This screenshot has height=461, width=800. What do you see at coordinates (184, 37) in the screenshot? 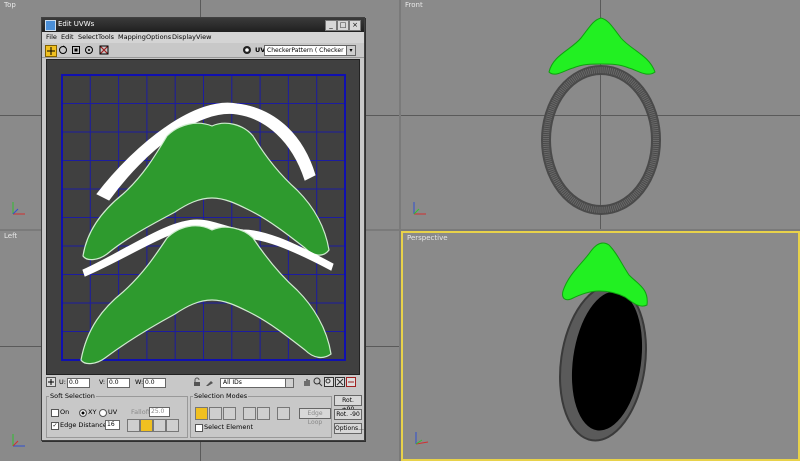
I see `menu-display: Display` at bounding box center [184, 37].